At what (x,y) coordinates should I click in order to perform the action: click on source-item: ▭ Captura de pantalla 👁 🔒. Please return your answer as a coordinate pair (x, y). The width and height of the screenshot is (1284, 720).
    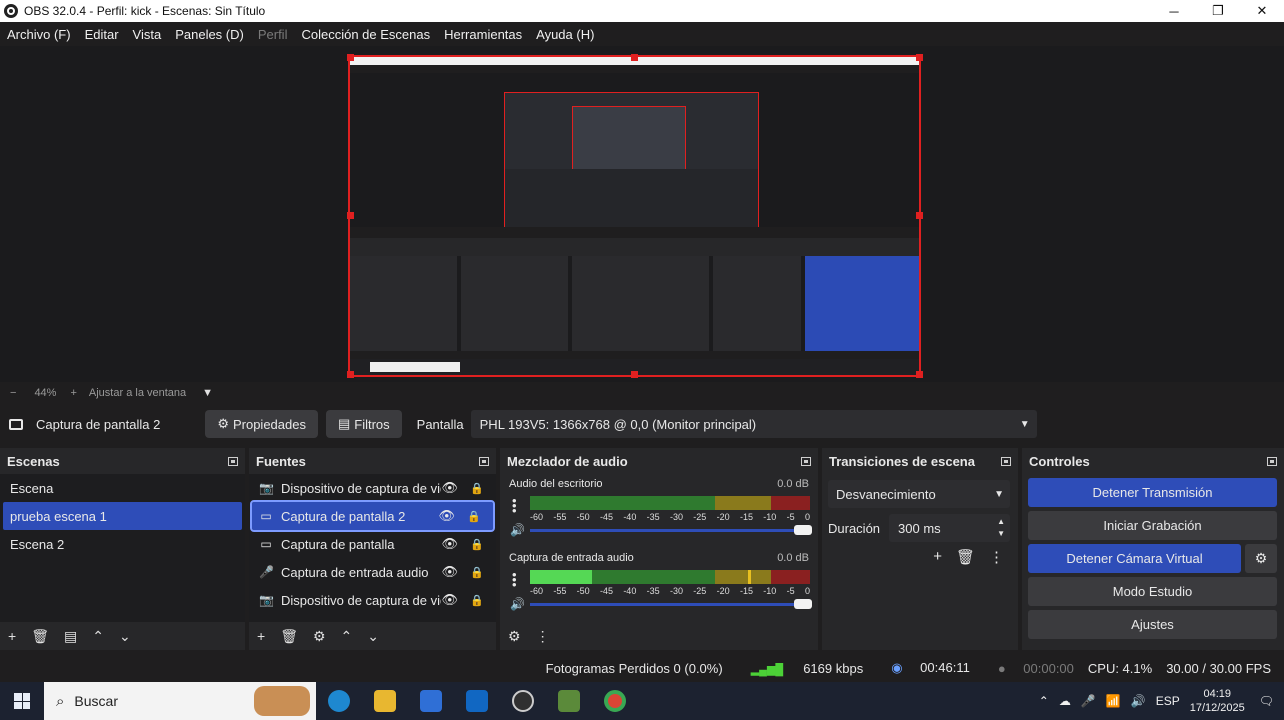
    Looking at the image, I should click on (372, 544).